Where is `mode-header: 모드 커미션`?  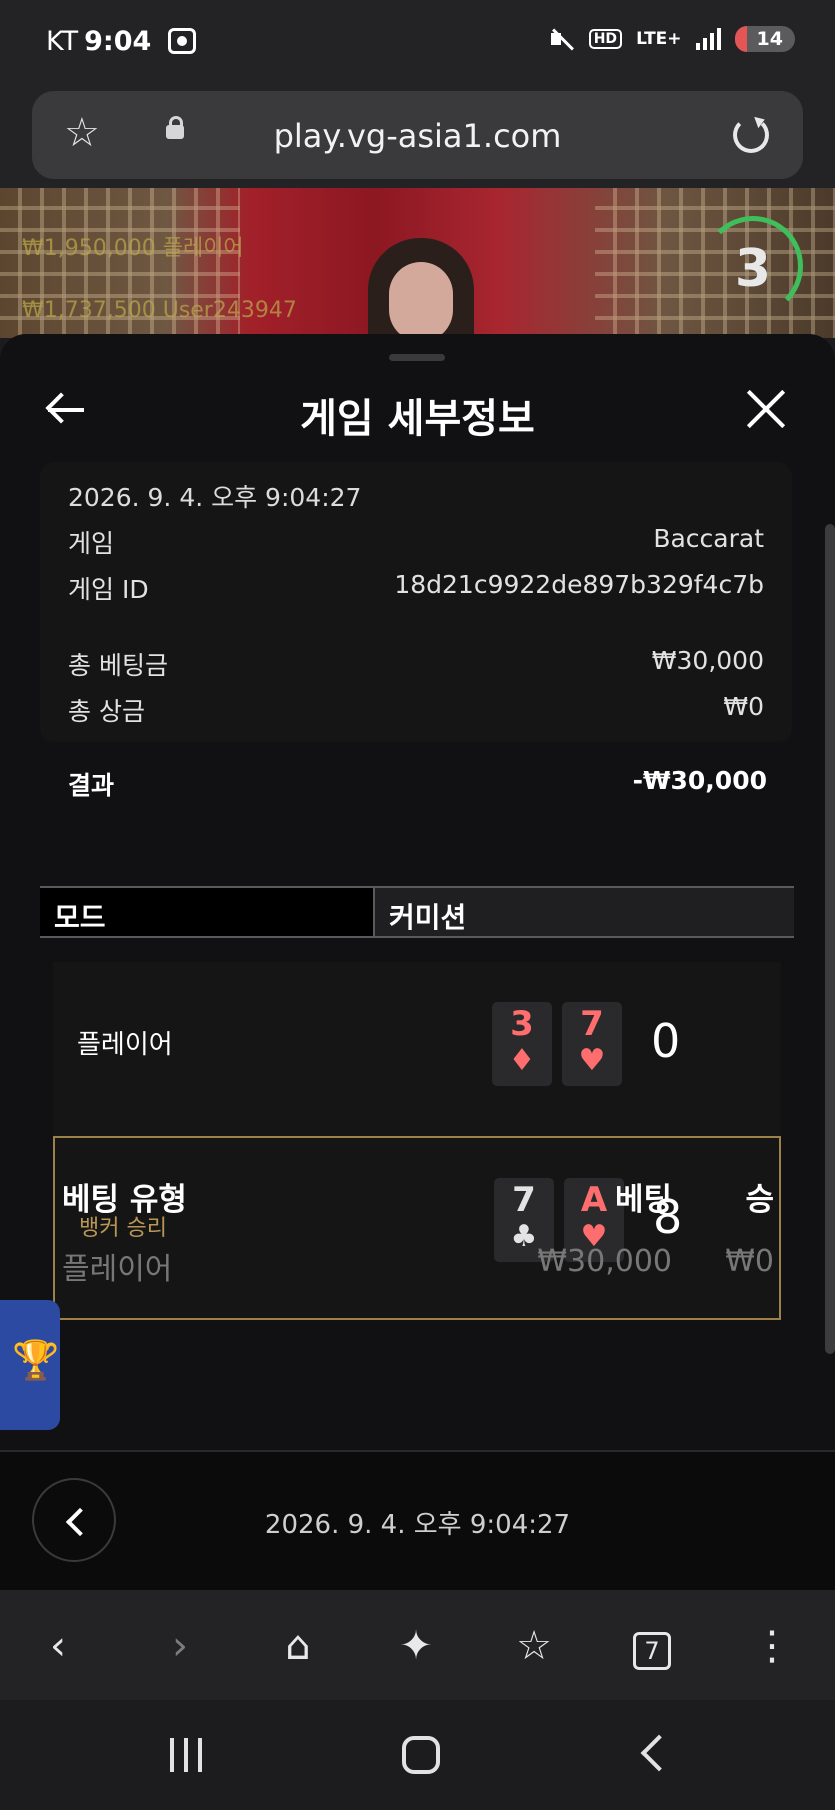 mode-header: 모드 커미션 is located at coordinates (417, 912).